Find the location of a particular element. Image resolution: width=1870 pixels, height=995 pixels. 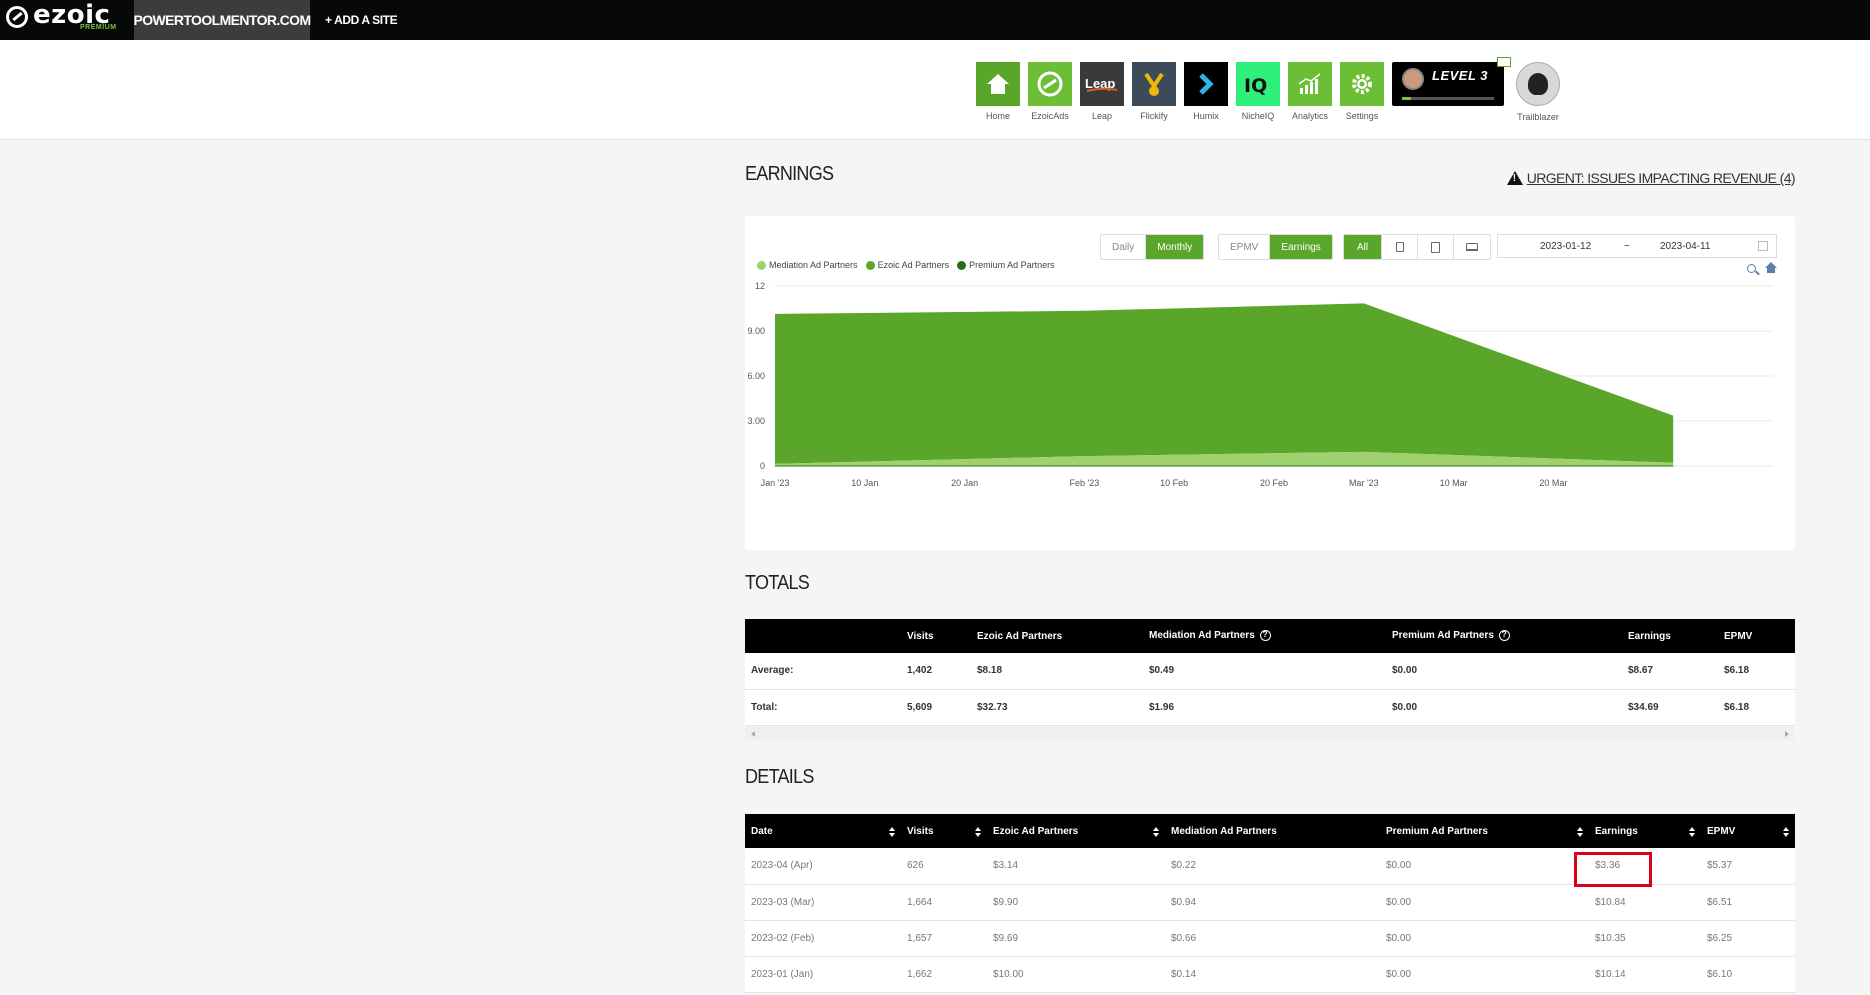

warning-icon is located at coordinates (1514, 178).